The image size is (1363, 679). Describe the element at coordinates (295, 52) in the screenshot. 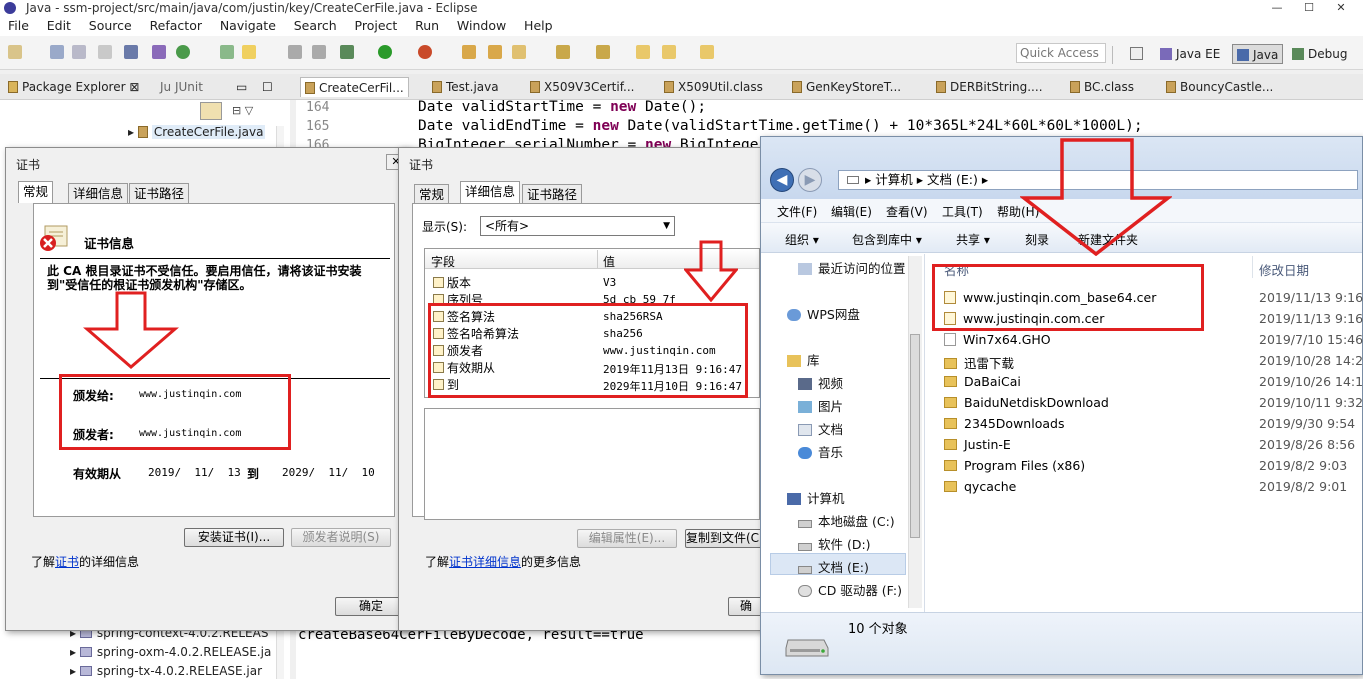

I see `block-select-icon` at that location.